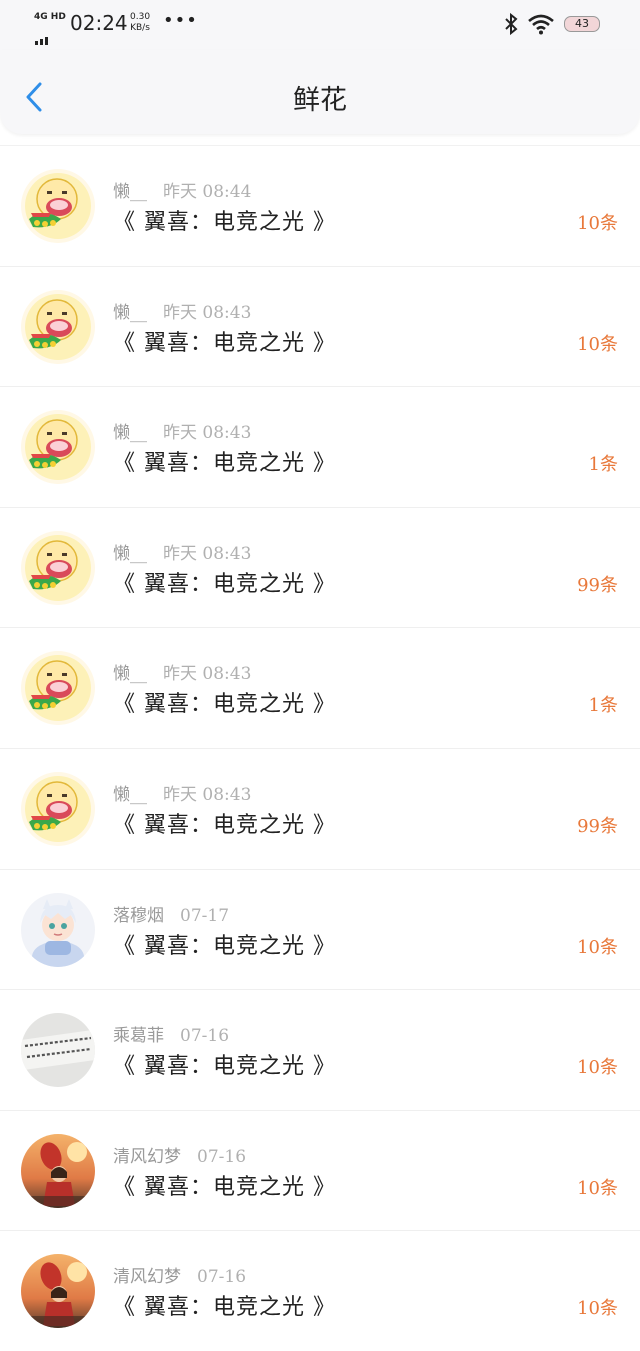 This screenshot has width=640, height=1351. Describe the element at coordinates (180, 20) in the screenshot. I see `more-notifications-icon: •••` at that location.